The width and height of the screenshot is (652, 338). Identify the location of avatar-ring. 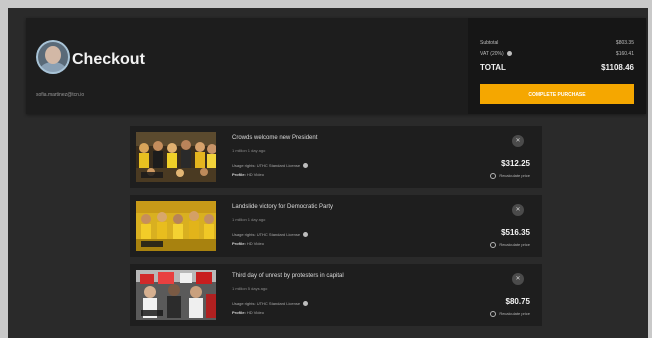
(53, 57).